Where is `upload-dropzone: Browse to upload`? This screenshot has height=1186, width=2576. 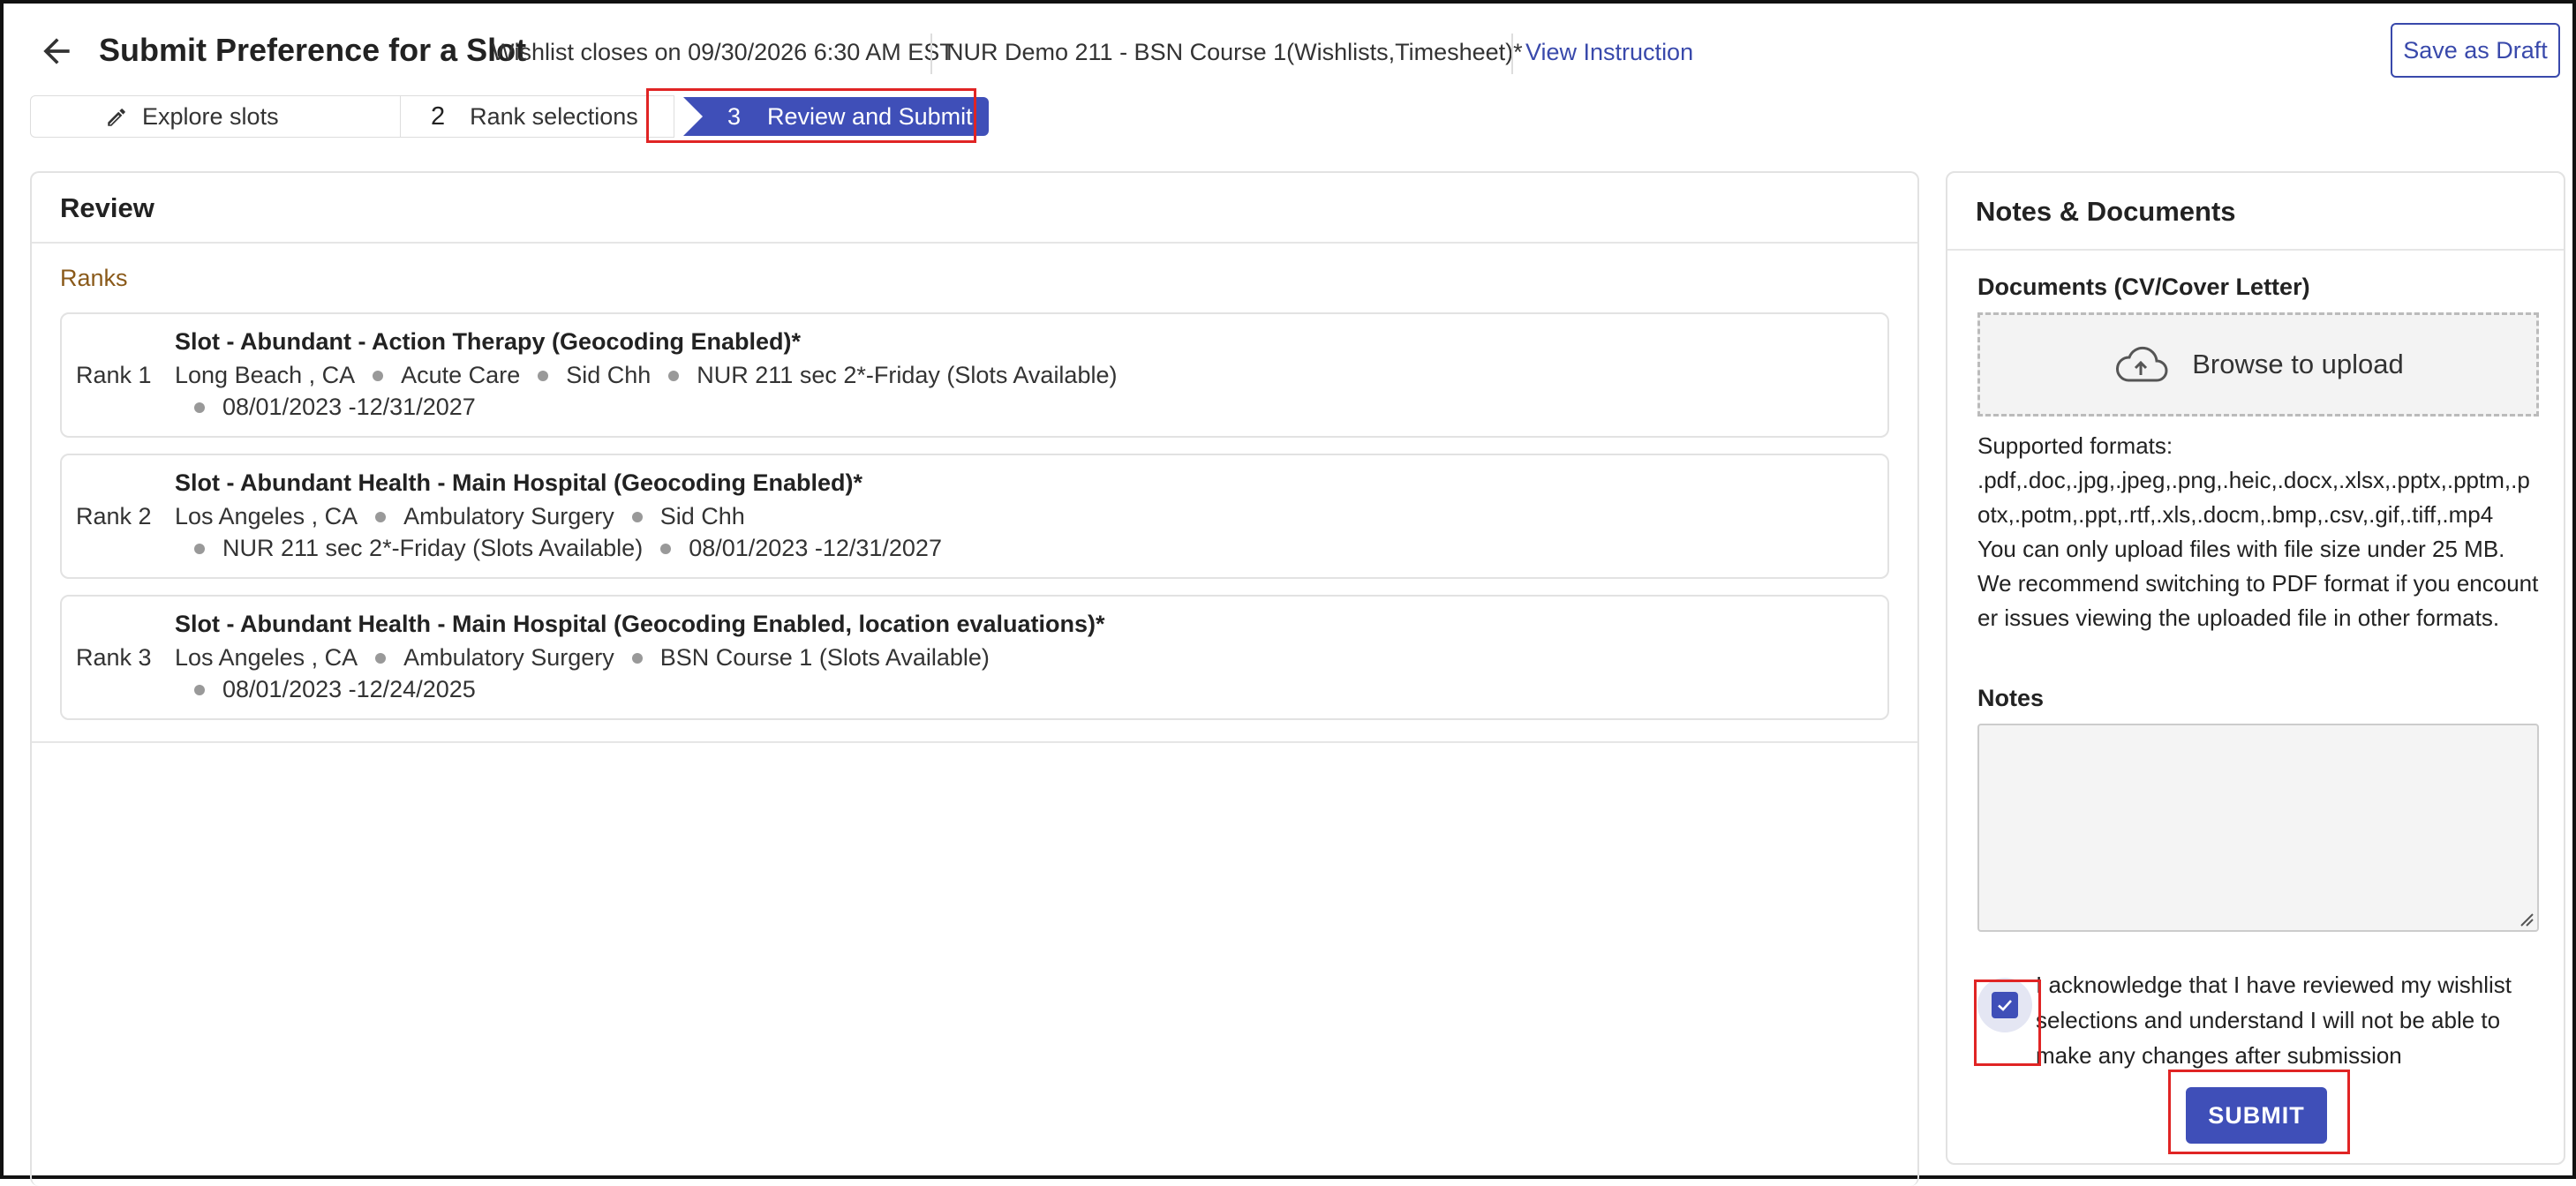 upload-dropzone: Browse to upload is located at coordinates (2258, 364).